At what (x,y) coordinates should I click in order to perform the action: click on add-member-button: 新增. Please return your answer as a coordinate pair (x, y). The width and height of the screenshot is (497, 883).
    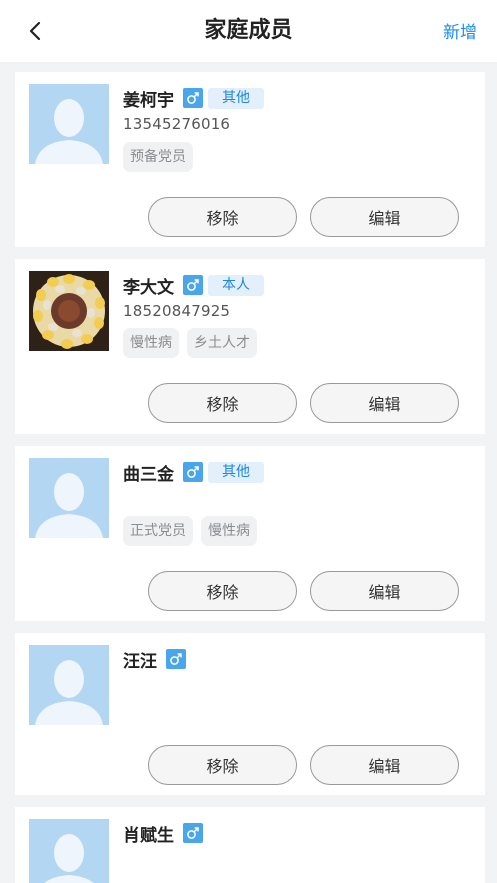
    Looking at the image, I should click on (460, 30).